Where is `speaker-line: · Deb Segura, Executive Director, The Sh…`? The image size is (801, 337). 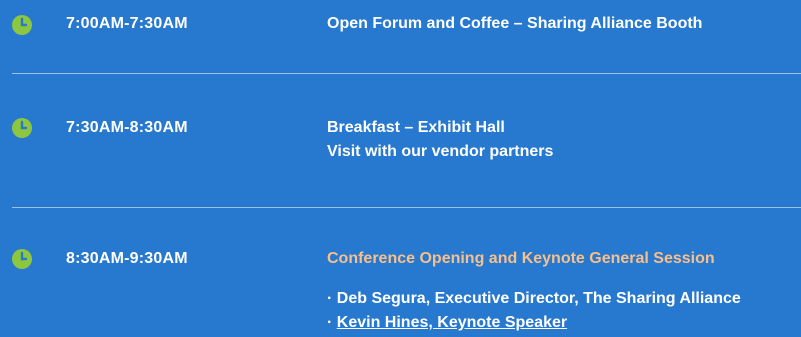 speaker-line: · Deb Segura, Executive Director, The Sh… is located at coordinates (534, 299).